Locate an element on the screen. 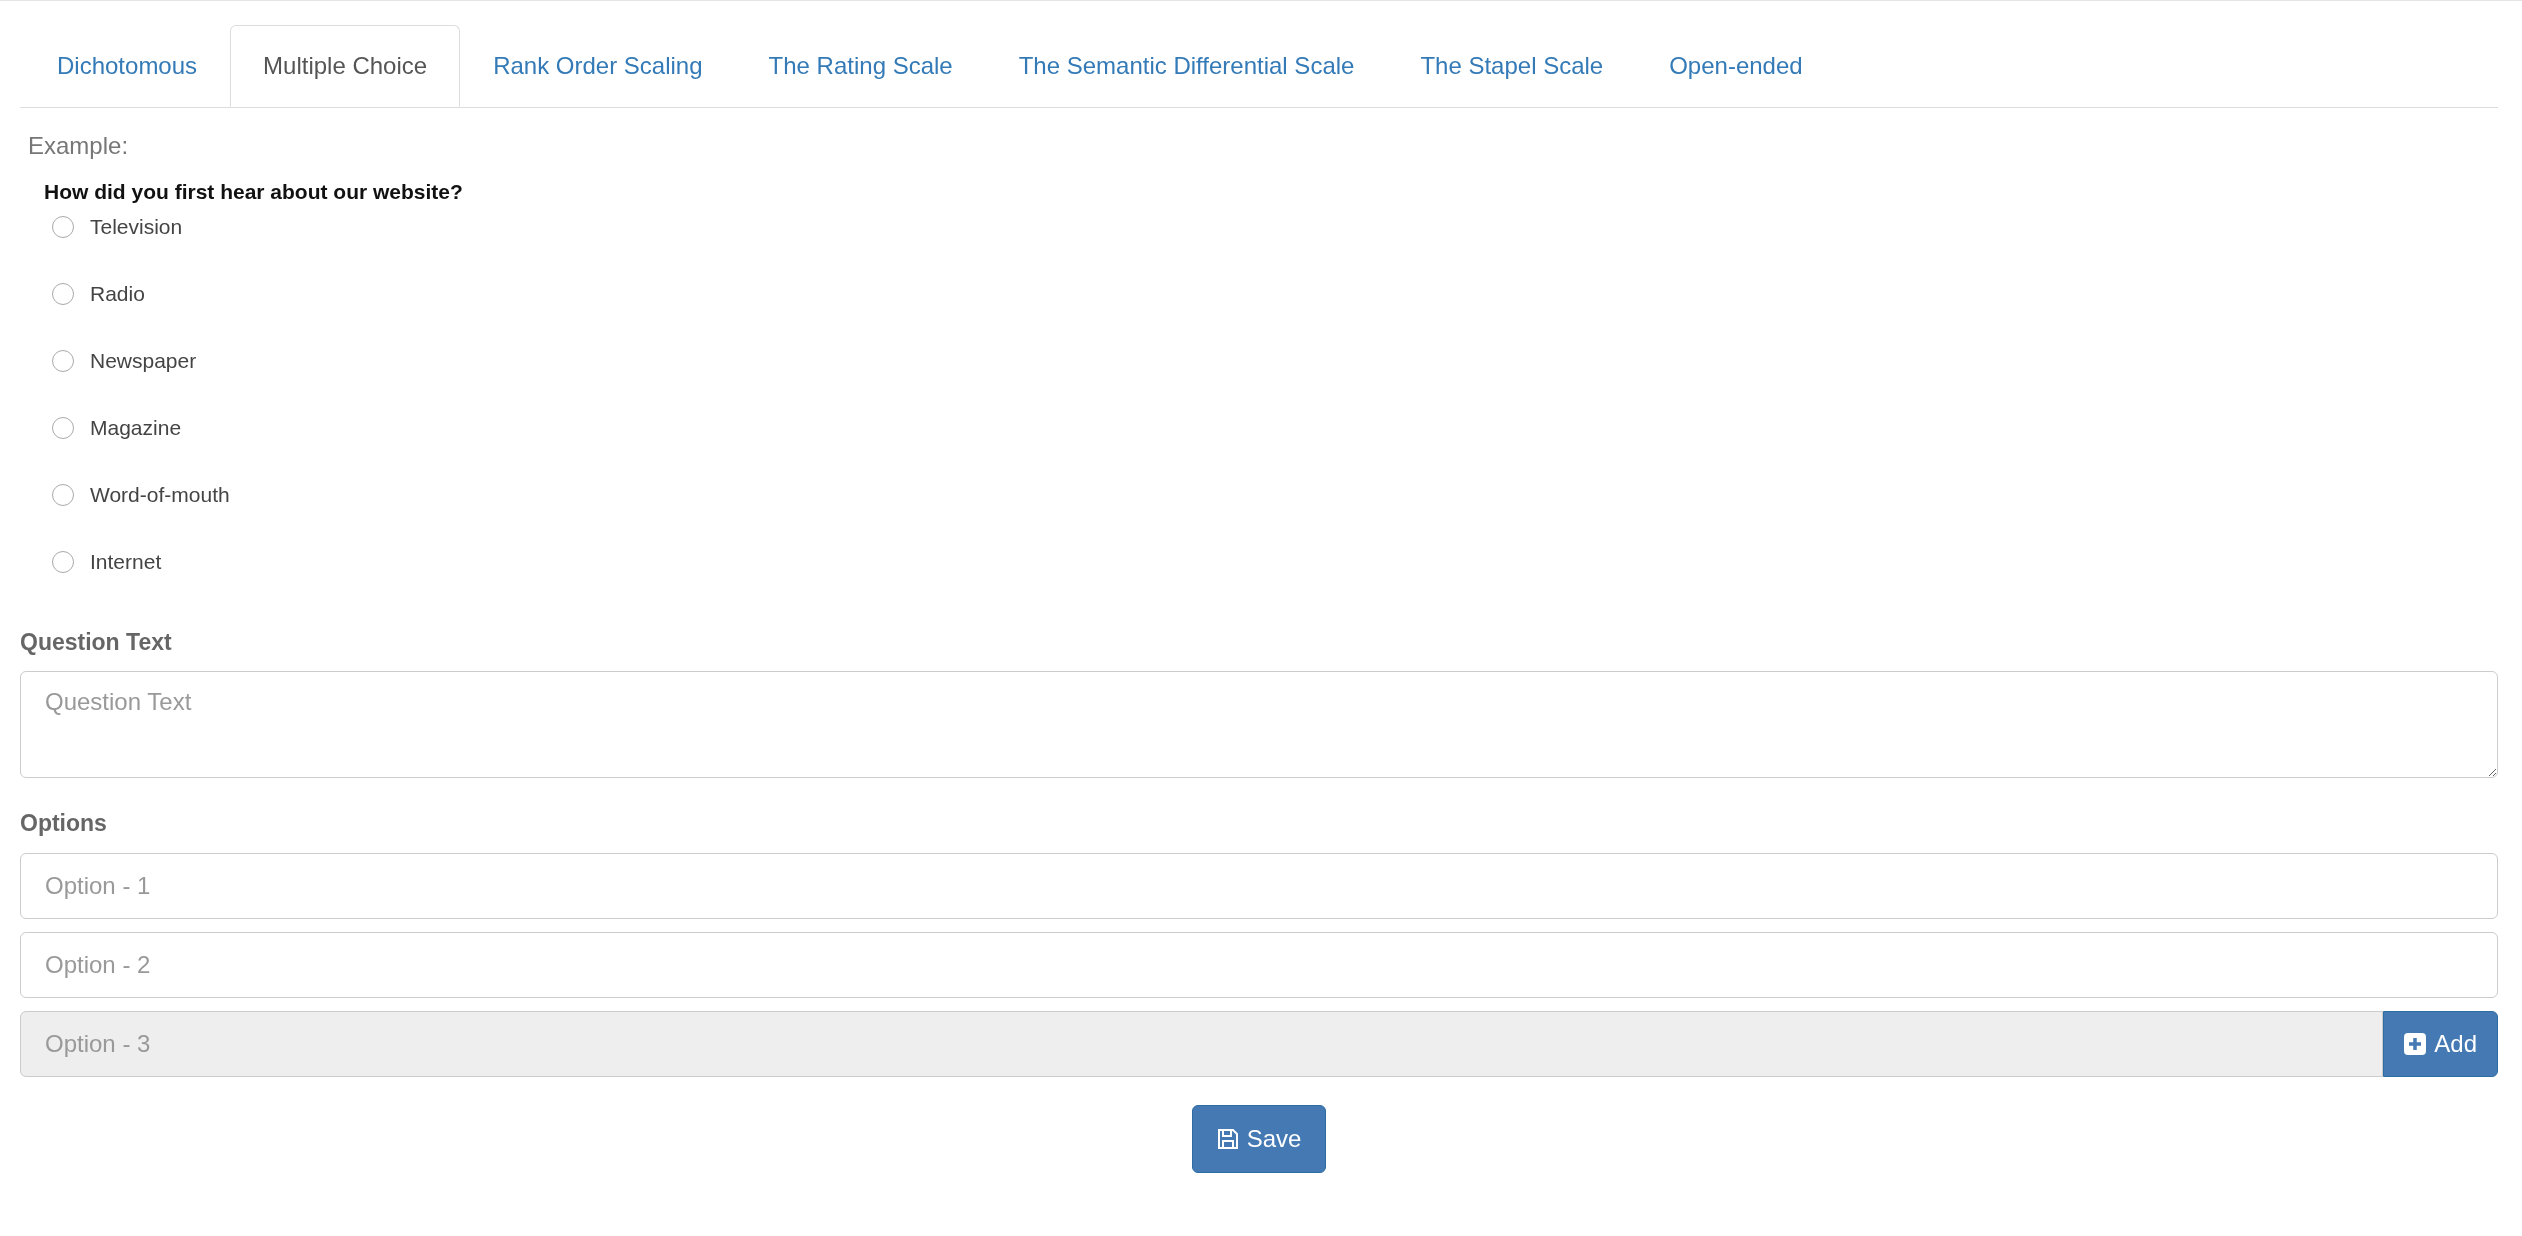 The image size is (2522, 1236). add-button: Add is located at coordinates (2440, 1043).